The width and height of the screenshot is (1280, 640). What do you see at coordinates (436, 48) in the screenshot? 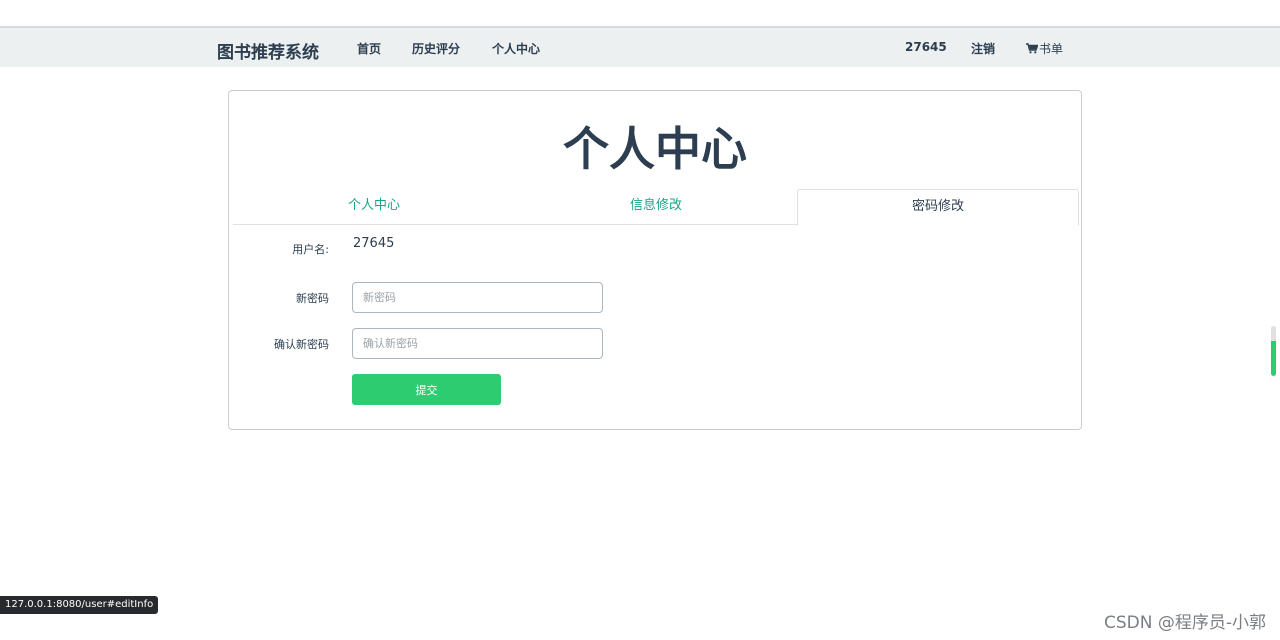
I see `nav-history-rating-link: 历史评分` at bounding box center [436, 48].